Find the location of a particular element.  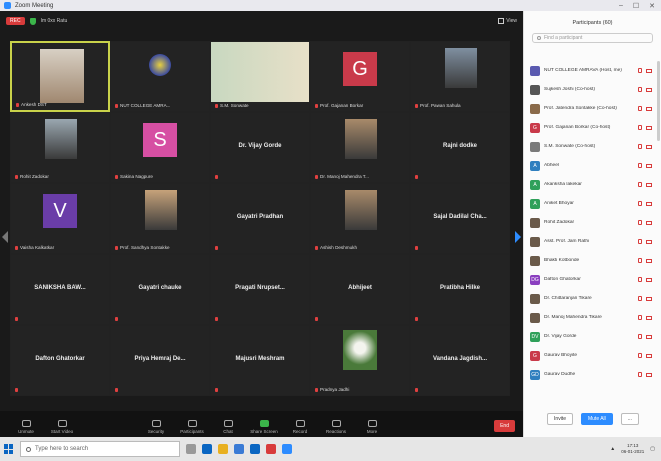

maximize-icon: ☐ is located at coordinates (636, 6).